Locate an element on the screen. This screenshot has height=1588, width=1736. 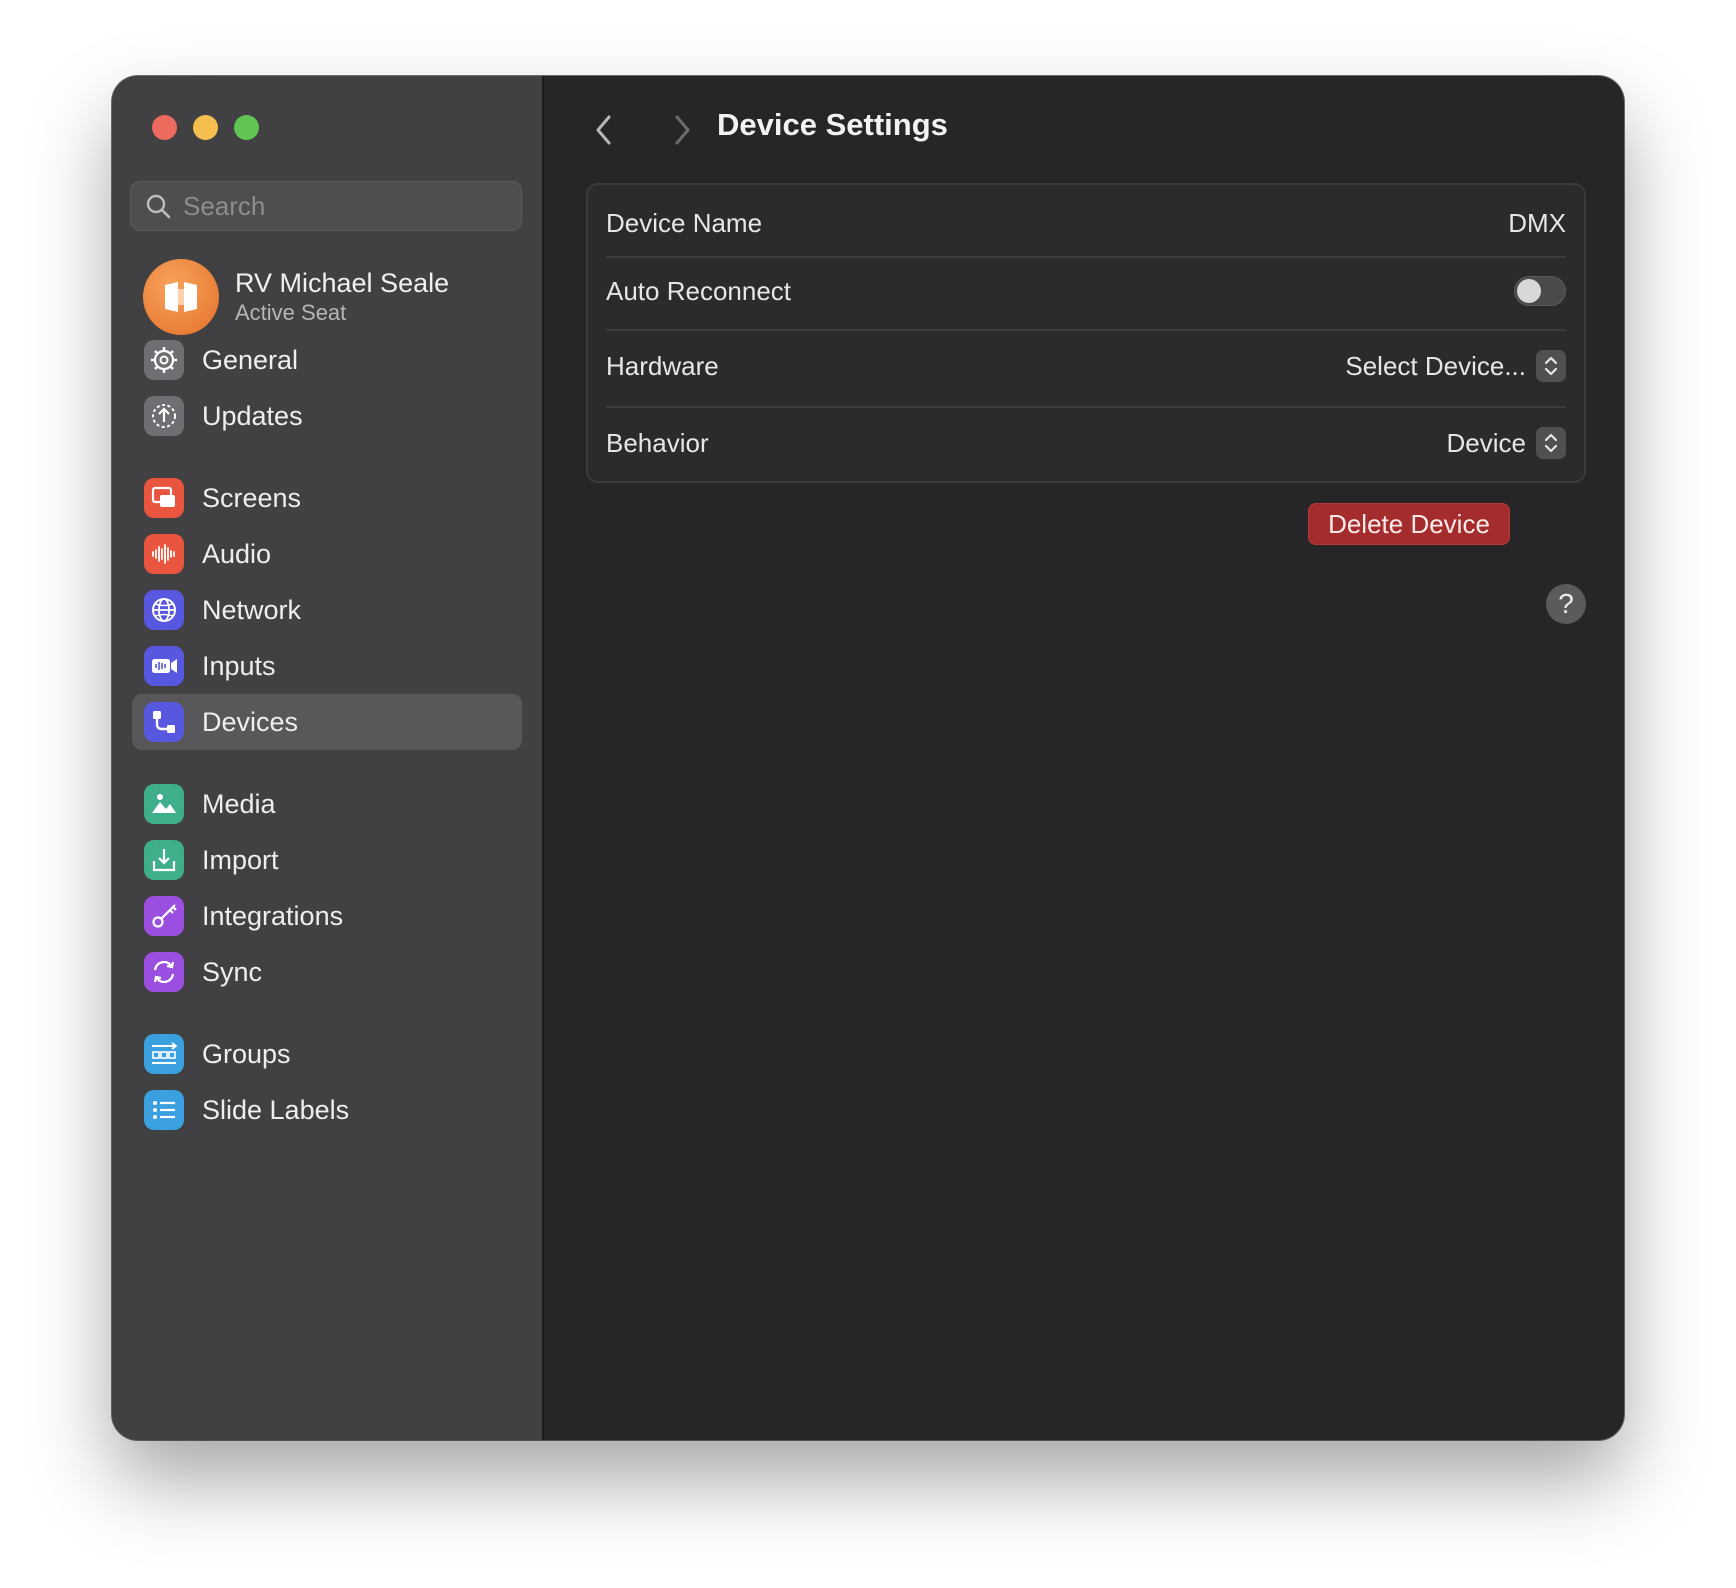
screens-icon is located at coordinates (164, 498).